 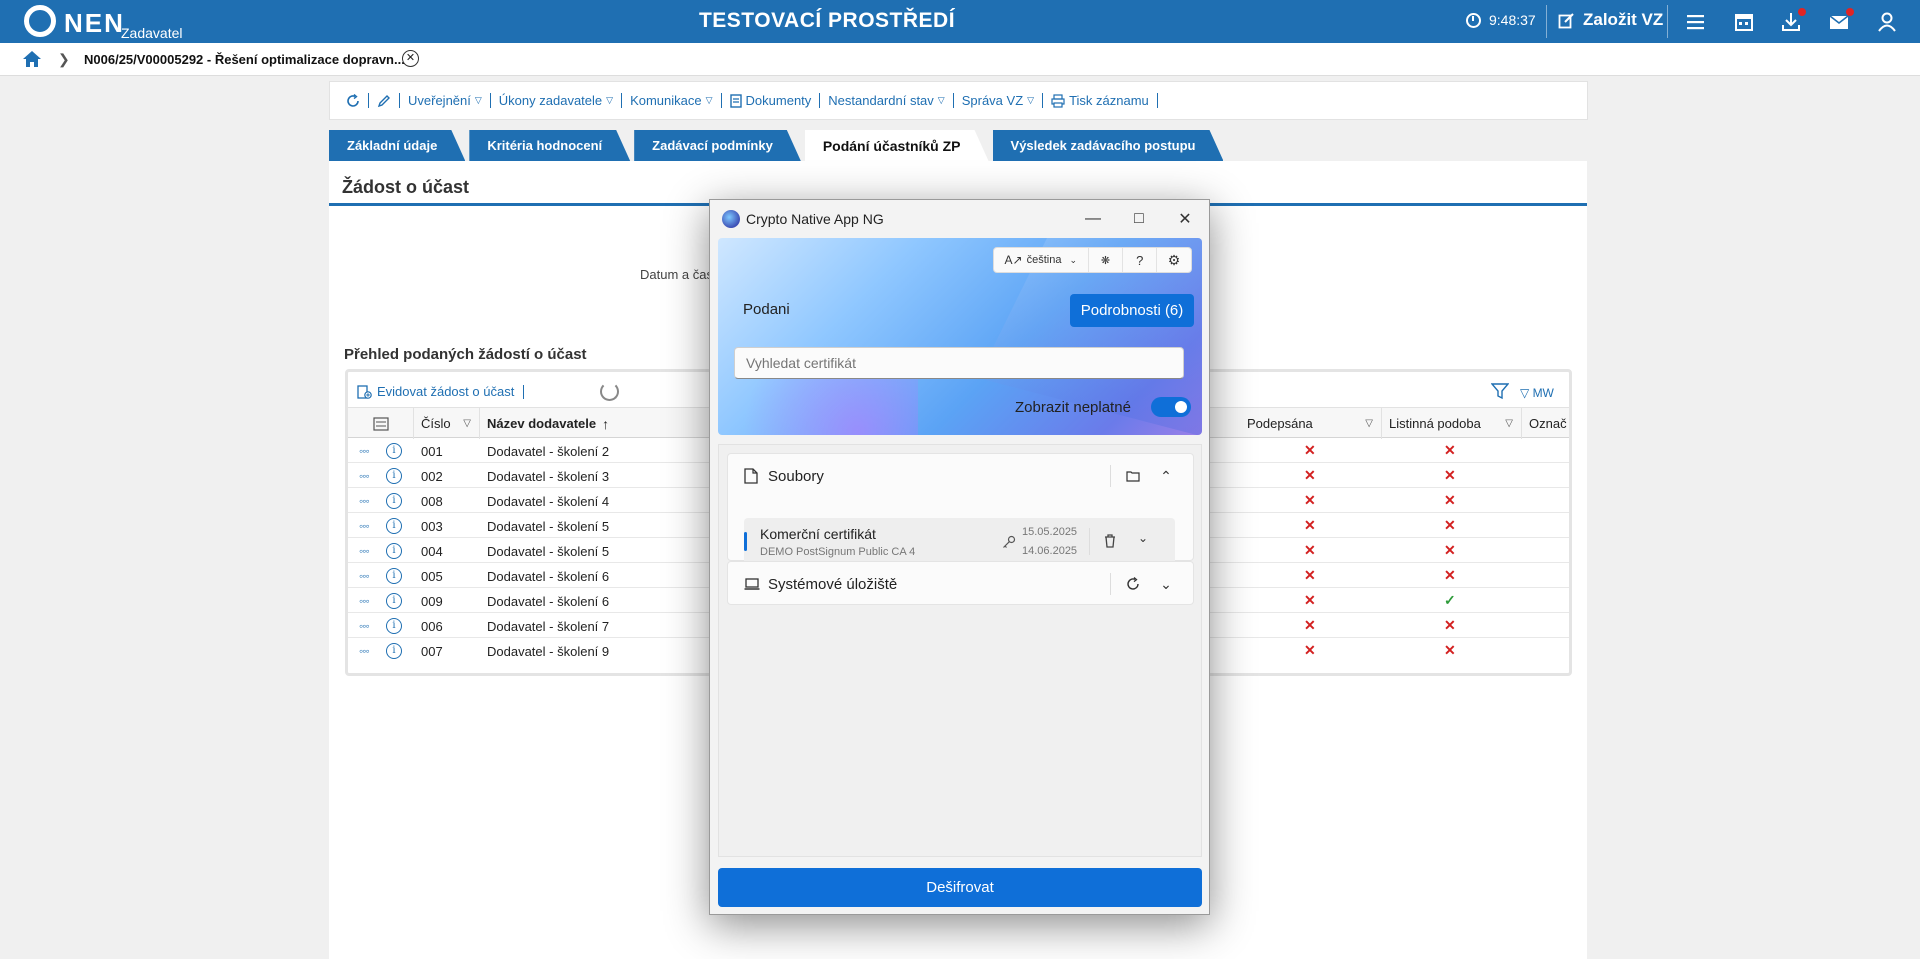 What do you see at coordinates (1009, 543) in the screenshot?
I see `key-icon` at bounding box center [1009, 543].